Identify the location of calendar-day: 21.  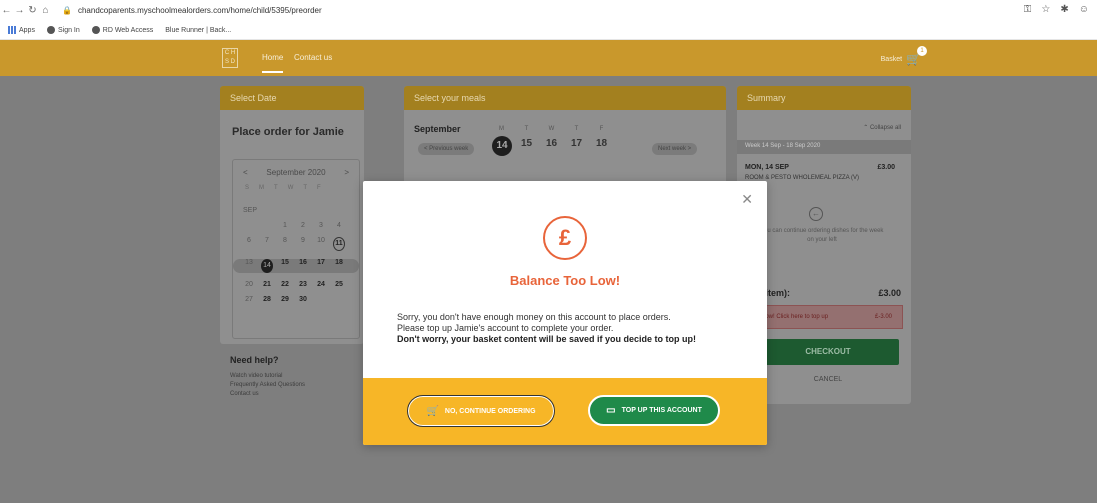
(267, 284).